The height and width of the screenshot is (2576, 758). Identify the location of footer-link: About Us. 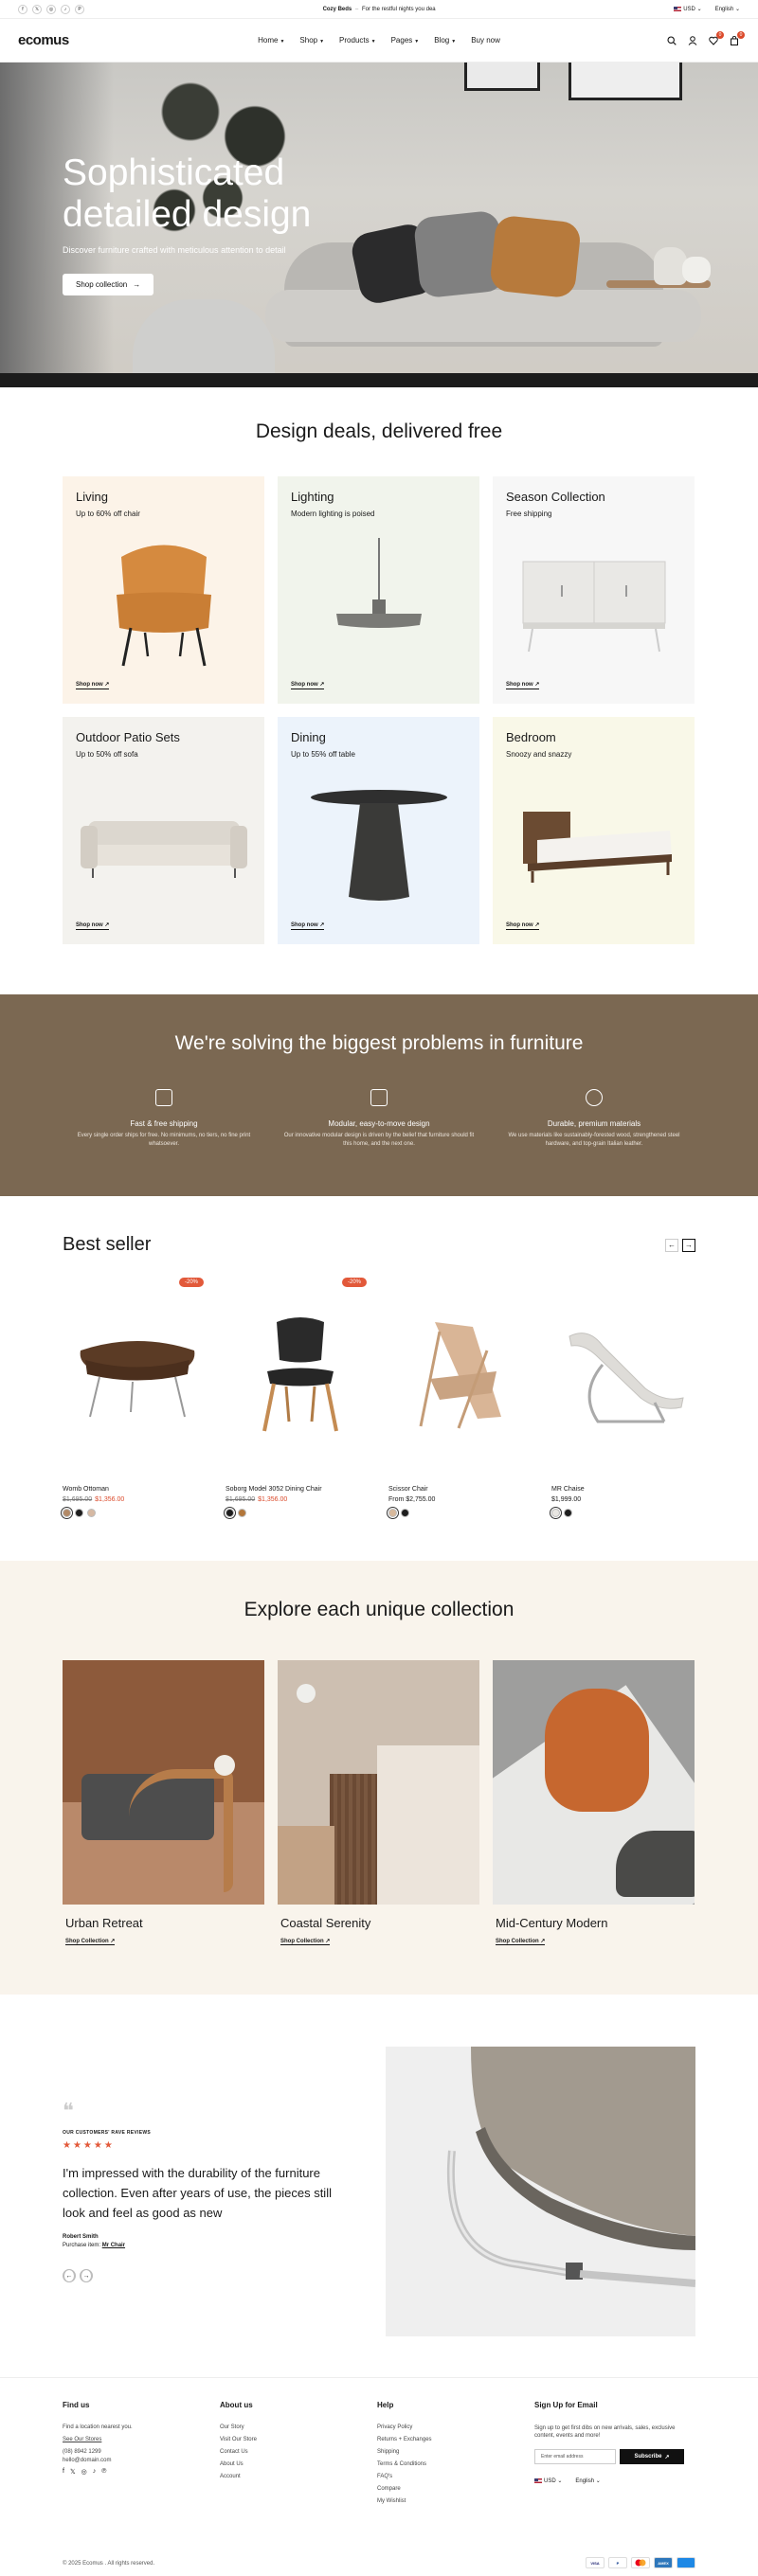
(299, 2464).